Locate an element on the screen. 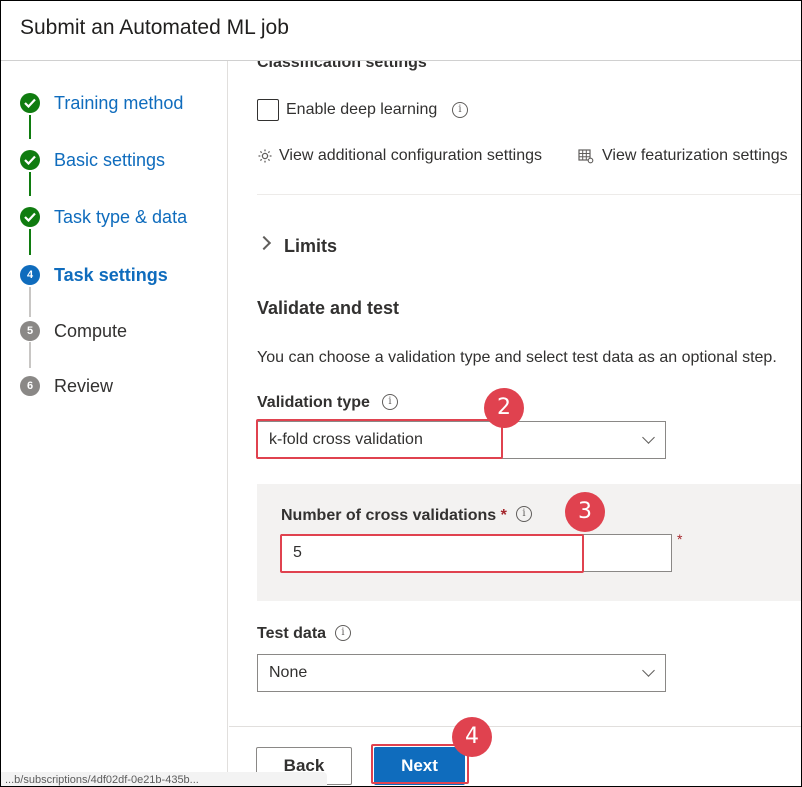  classification-heading: Classification settings is located at coordinates (342, 66).